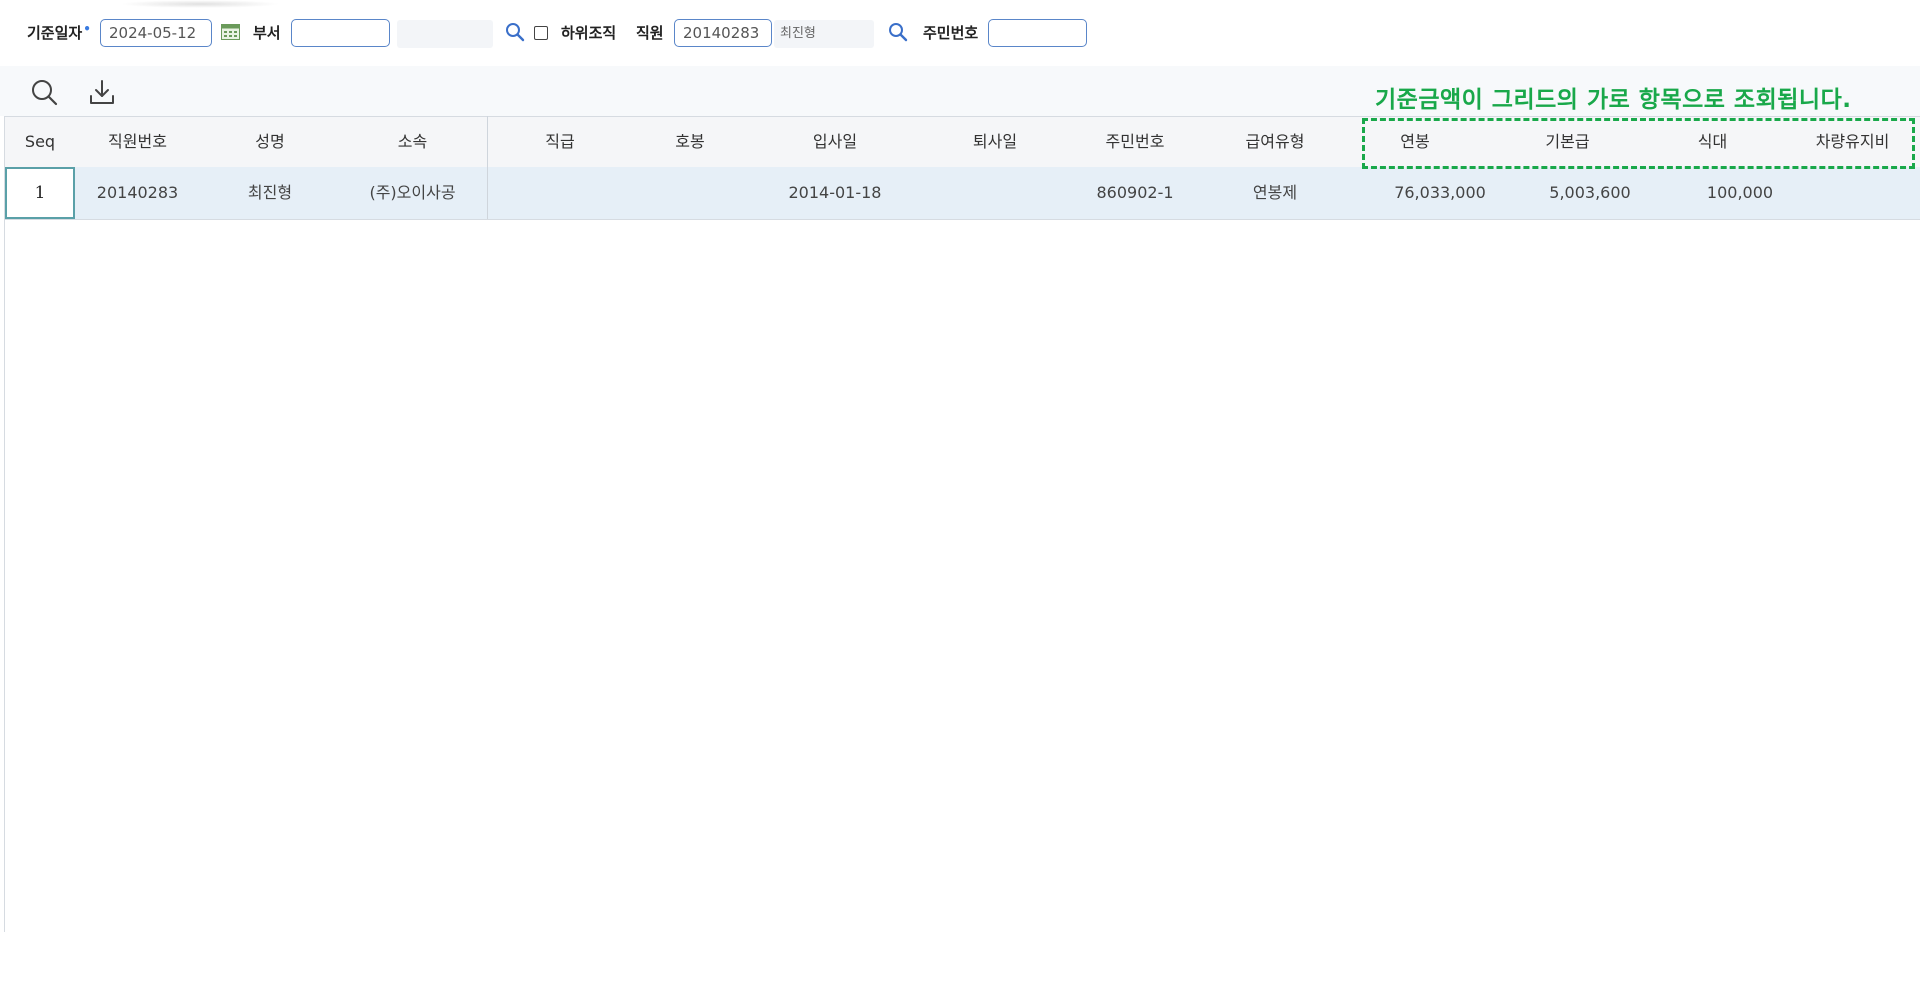 The image size is (1920, 1005). Describe the element at coordinates (270, 193) in the screenshot. I see `cell-name: 최진형` at that location.